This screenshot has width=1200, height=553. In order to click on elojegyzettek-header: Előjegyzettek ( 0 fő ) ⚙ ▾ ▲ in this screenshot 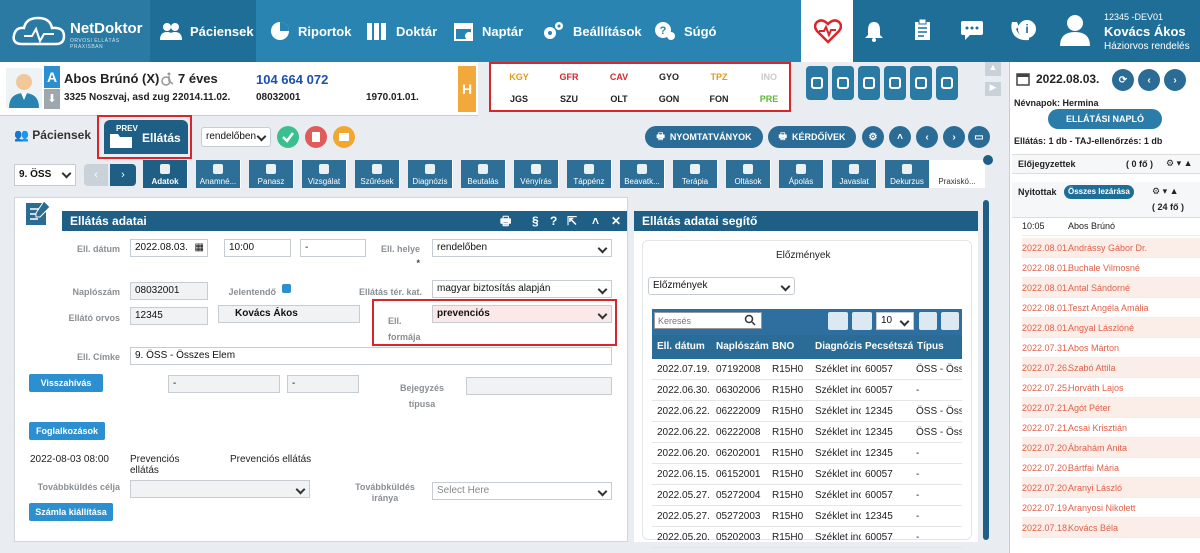, I will do `click(1106, 164)`.